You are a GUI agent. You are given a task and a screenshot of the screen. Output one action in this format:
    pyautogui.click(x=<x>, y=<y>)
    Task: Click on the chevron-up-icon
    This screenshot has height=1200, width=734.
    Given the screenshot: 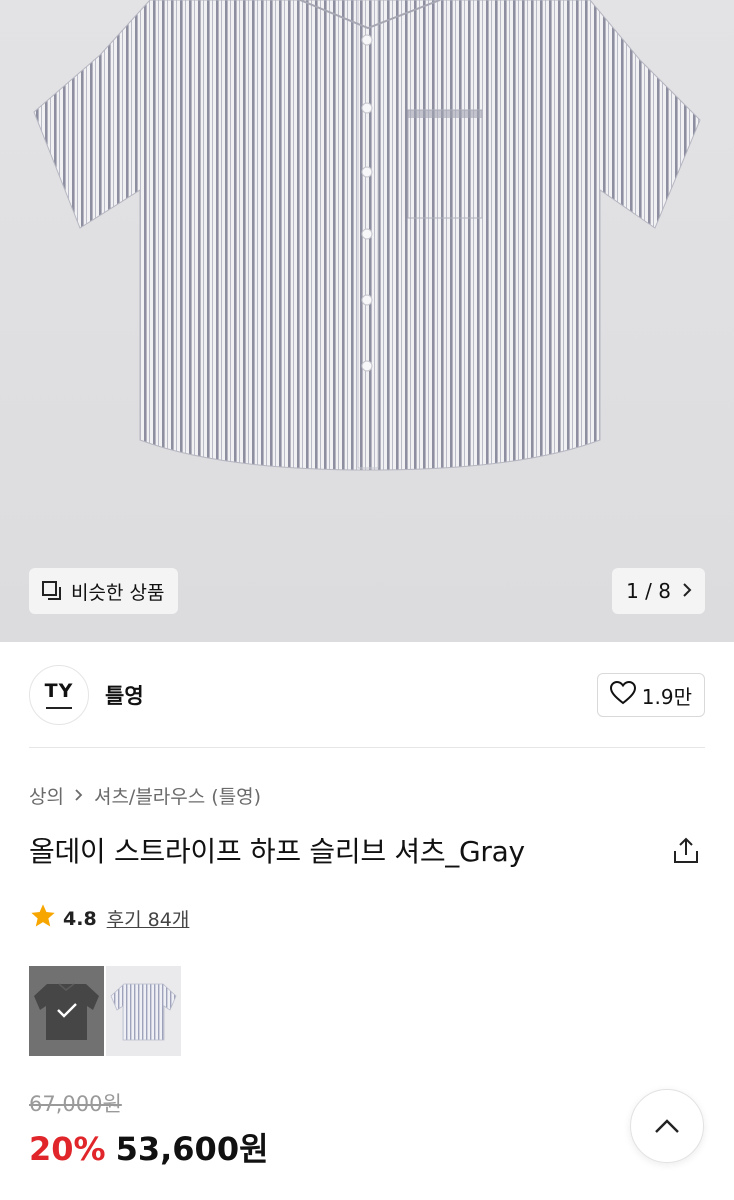 What is the action you would take?
    pyautogui.click(x=667, y=1126)
    